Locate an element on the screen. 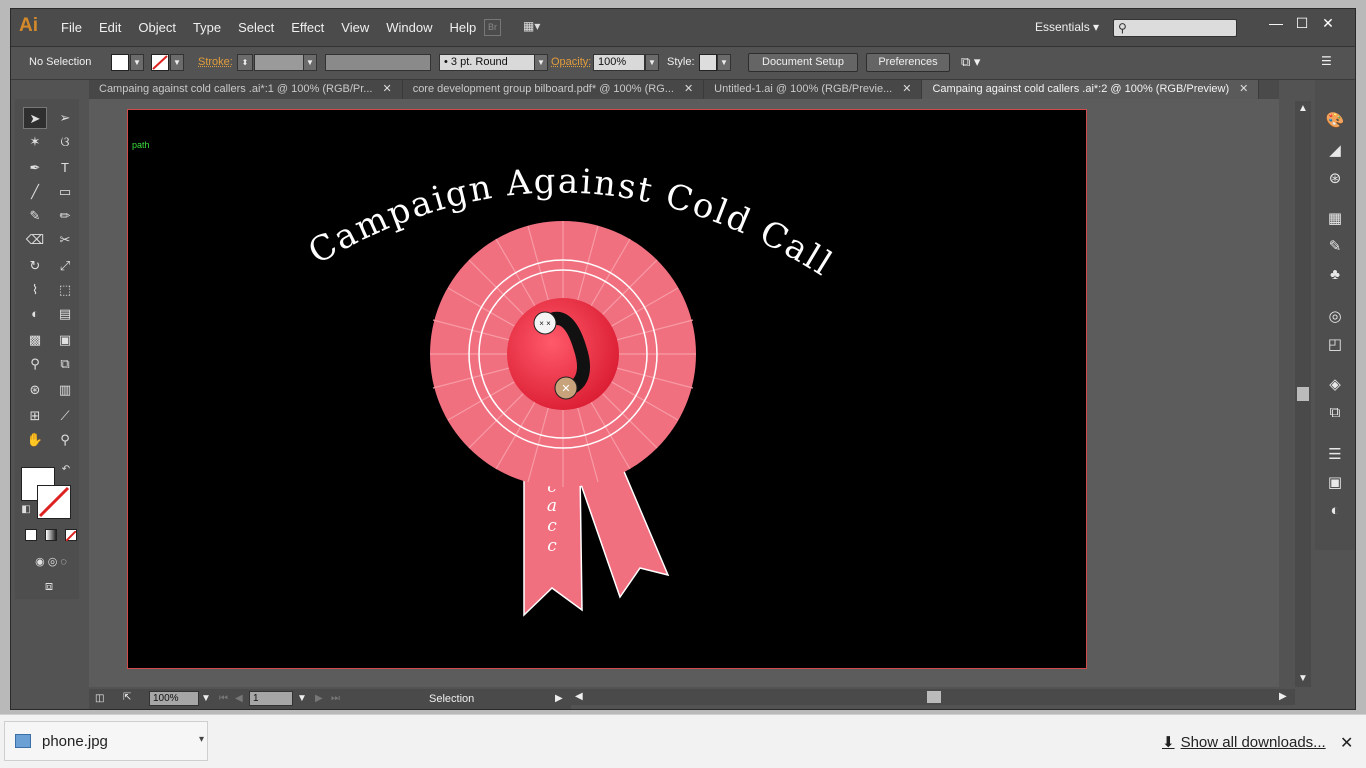 The height and width of the screenshot is (768, 1366). arrange-documents-icon: ▦▾ is located at coordinates (537, 27).